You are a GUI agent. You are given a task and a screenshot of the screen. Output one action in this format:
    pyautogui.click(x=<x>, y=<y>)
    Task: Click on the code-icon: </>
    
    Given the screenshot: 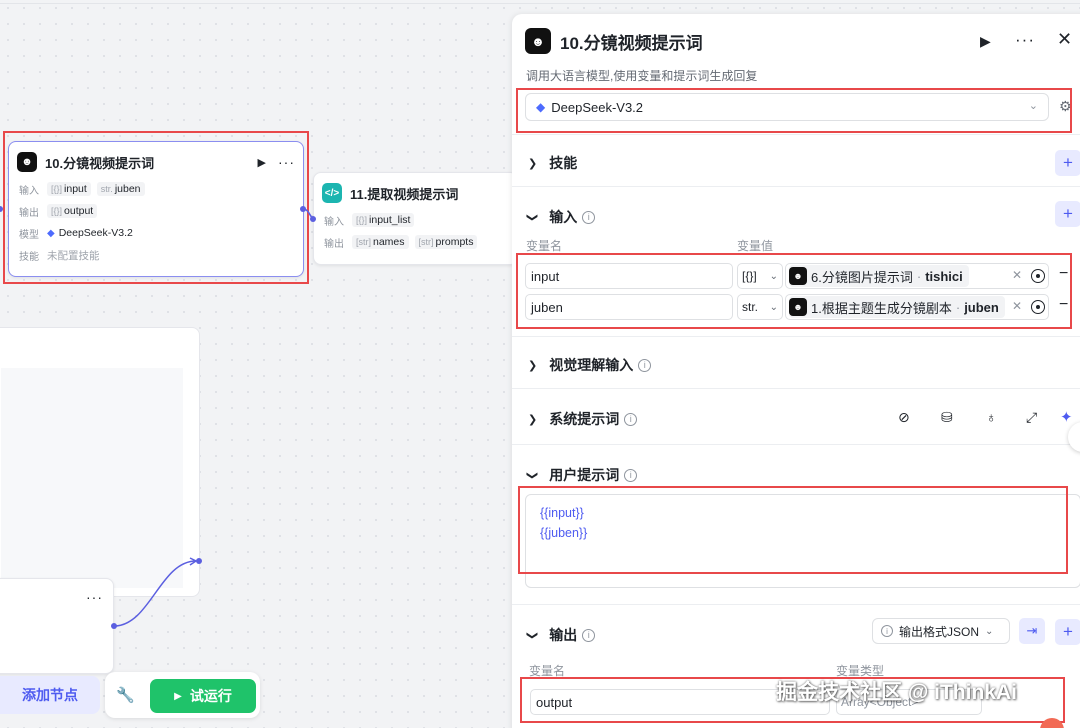 What is the action you would take?
    pyautogui.click(x=332, y=193)
    